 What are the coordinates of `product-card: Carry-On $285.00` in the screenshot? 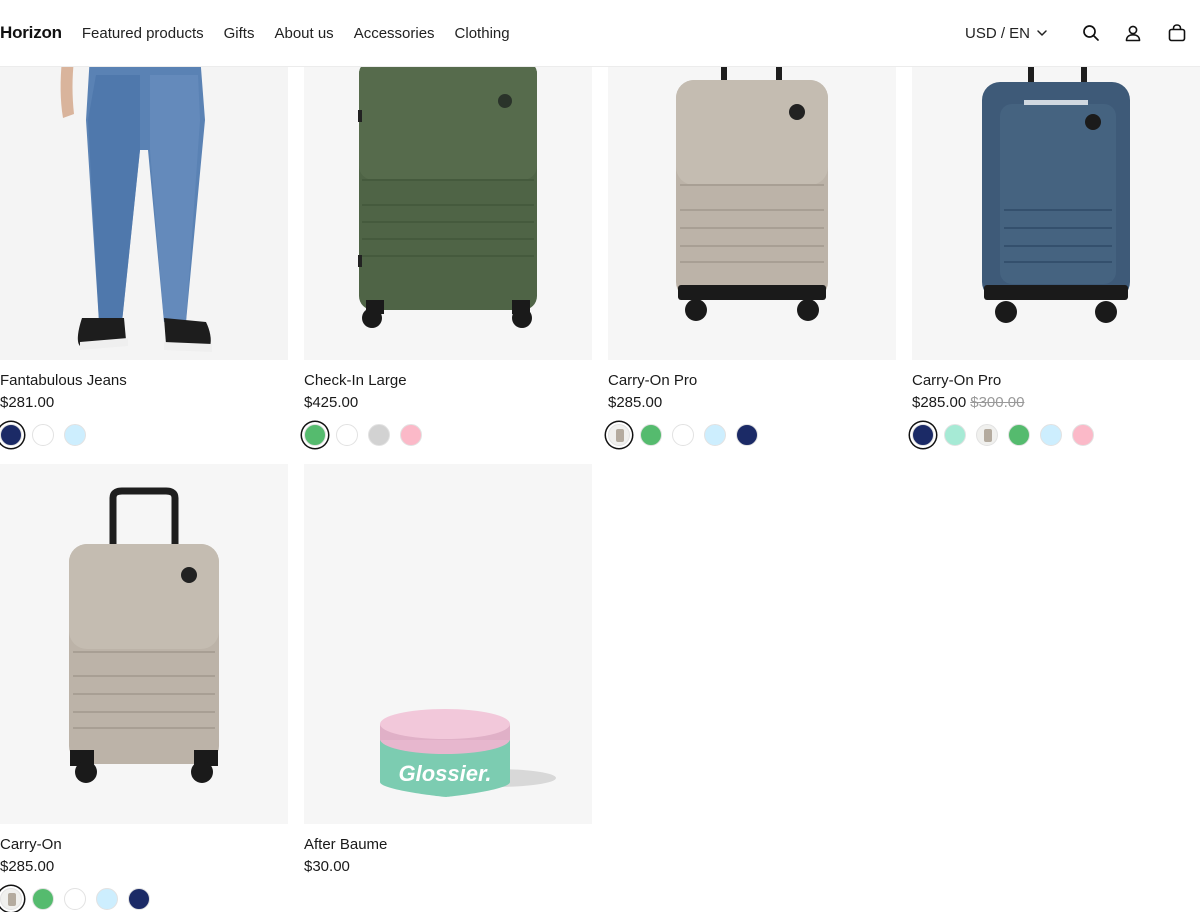 It's located at (144, 687).